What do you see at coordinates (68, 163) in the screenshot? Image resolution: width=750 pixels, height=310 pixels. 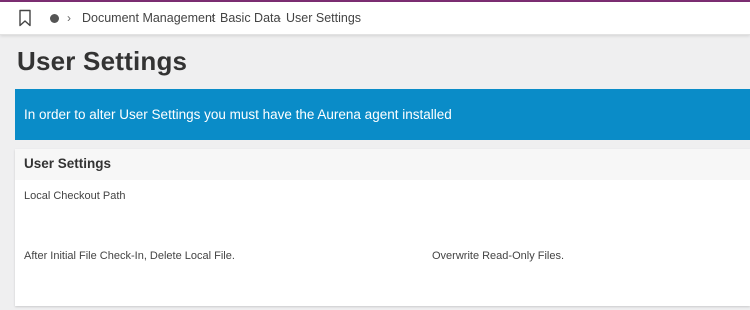 I see `panel-title: User Settings` at bounding box center [68, 163].